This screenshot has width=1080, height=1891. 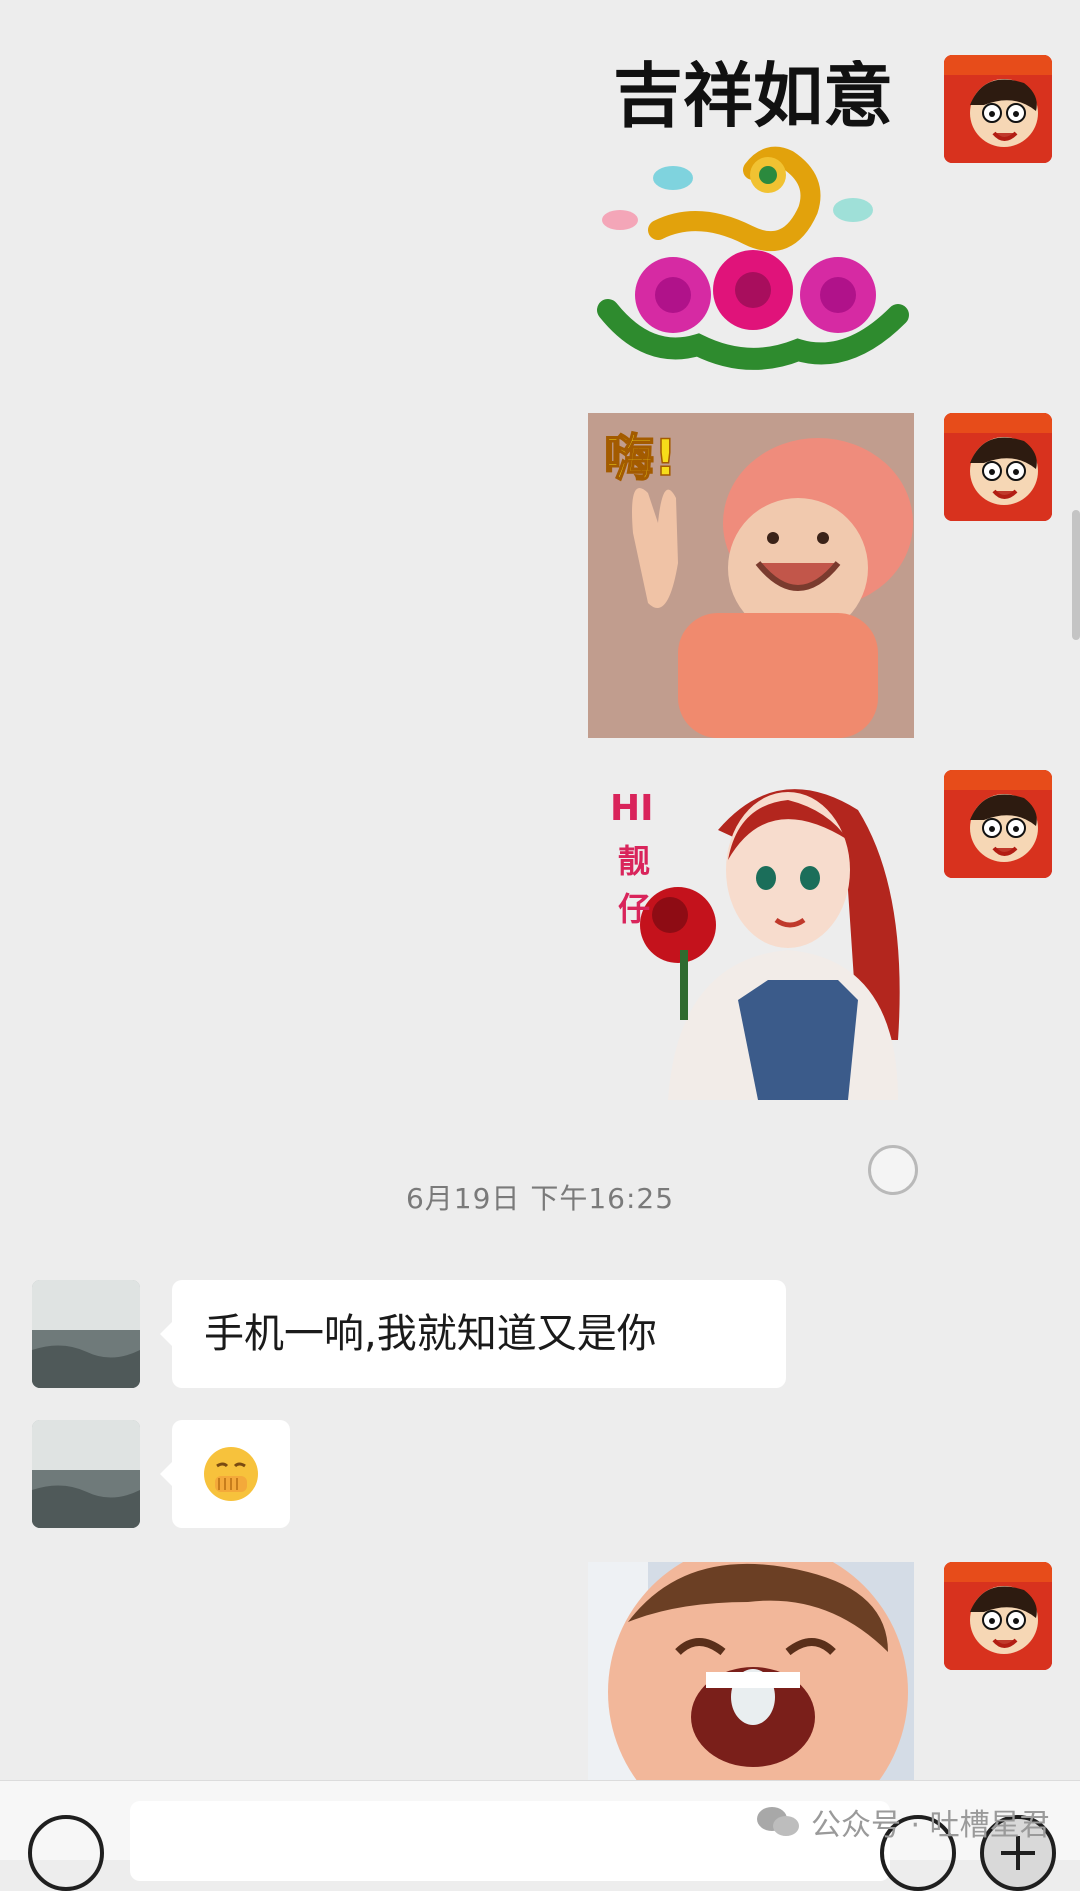 What do you see at coordinates (632, 808) in the screenshot?
I see `sticker-hi-line: HI` at bounding box center [632, 808].